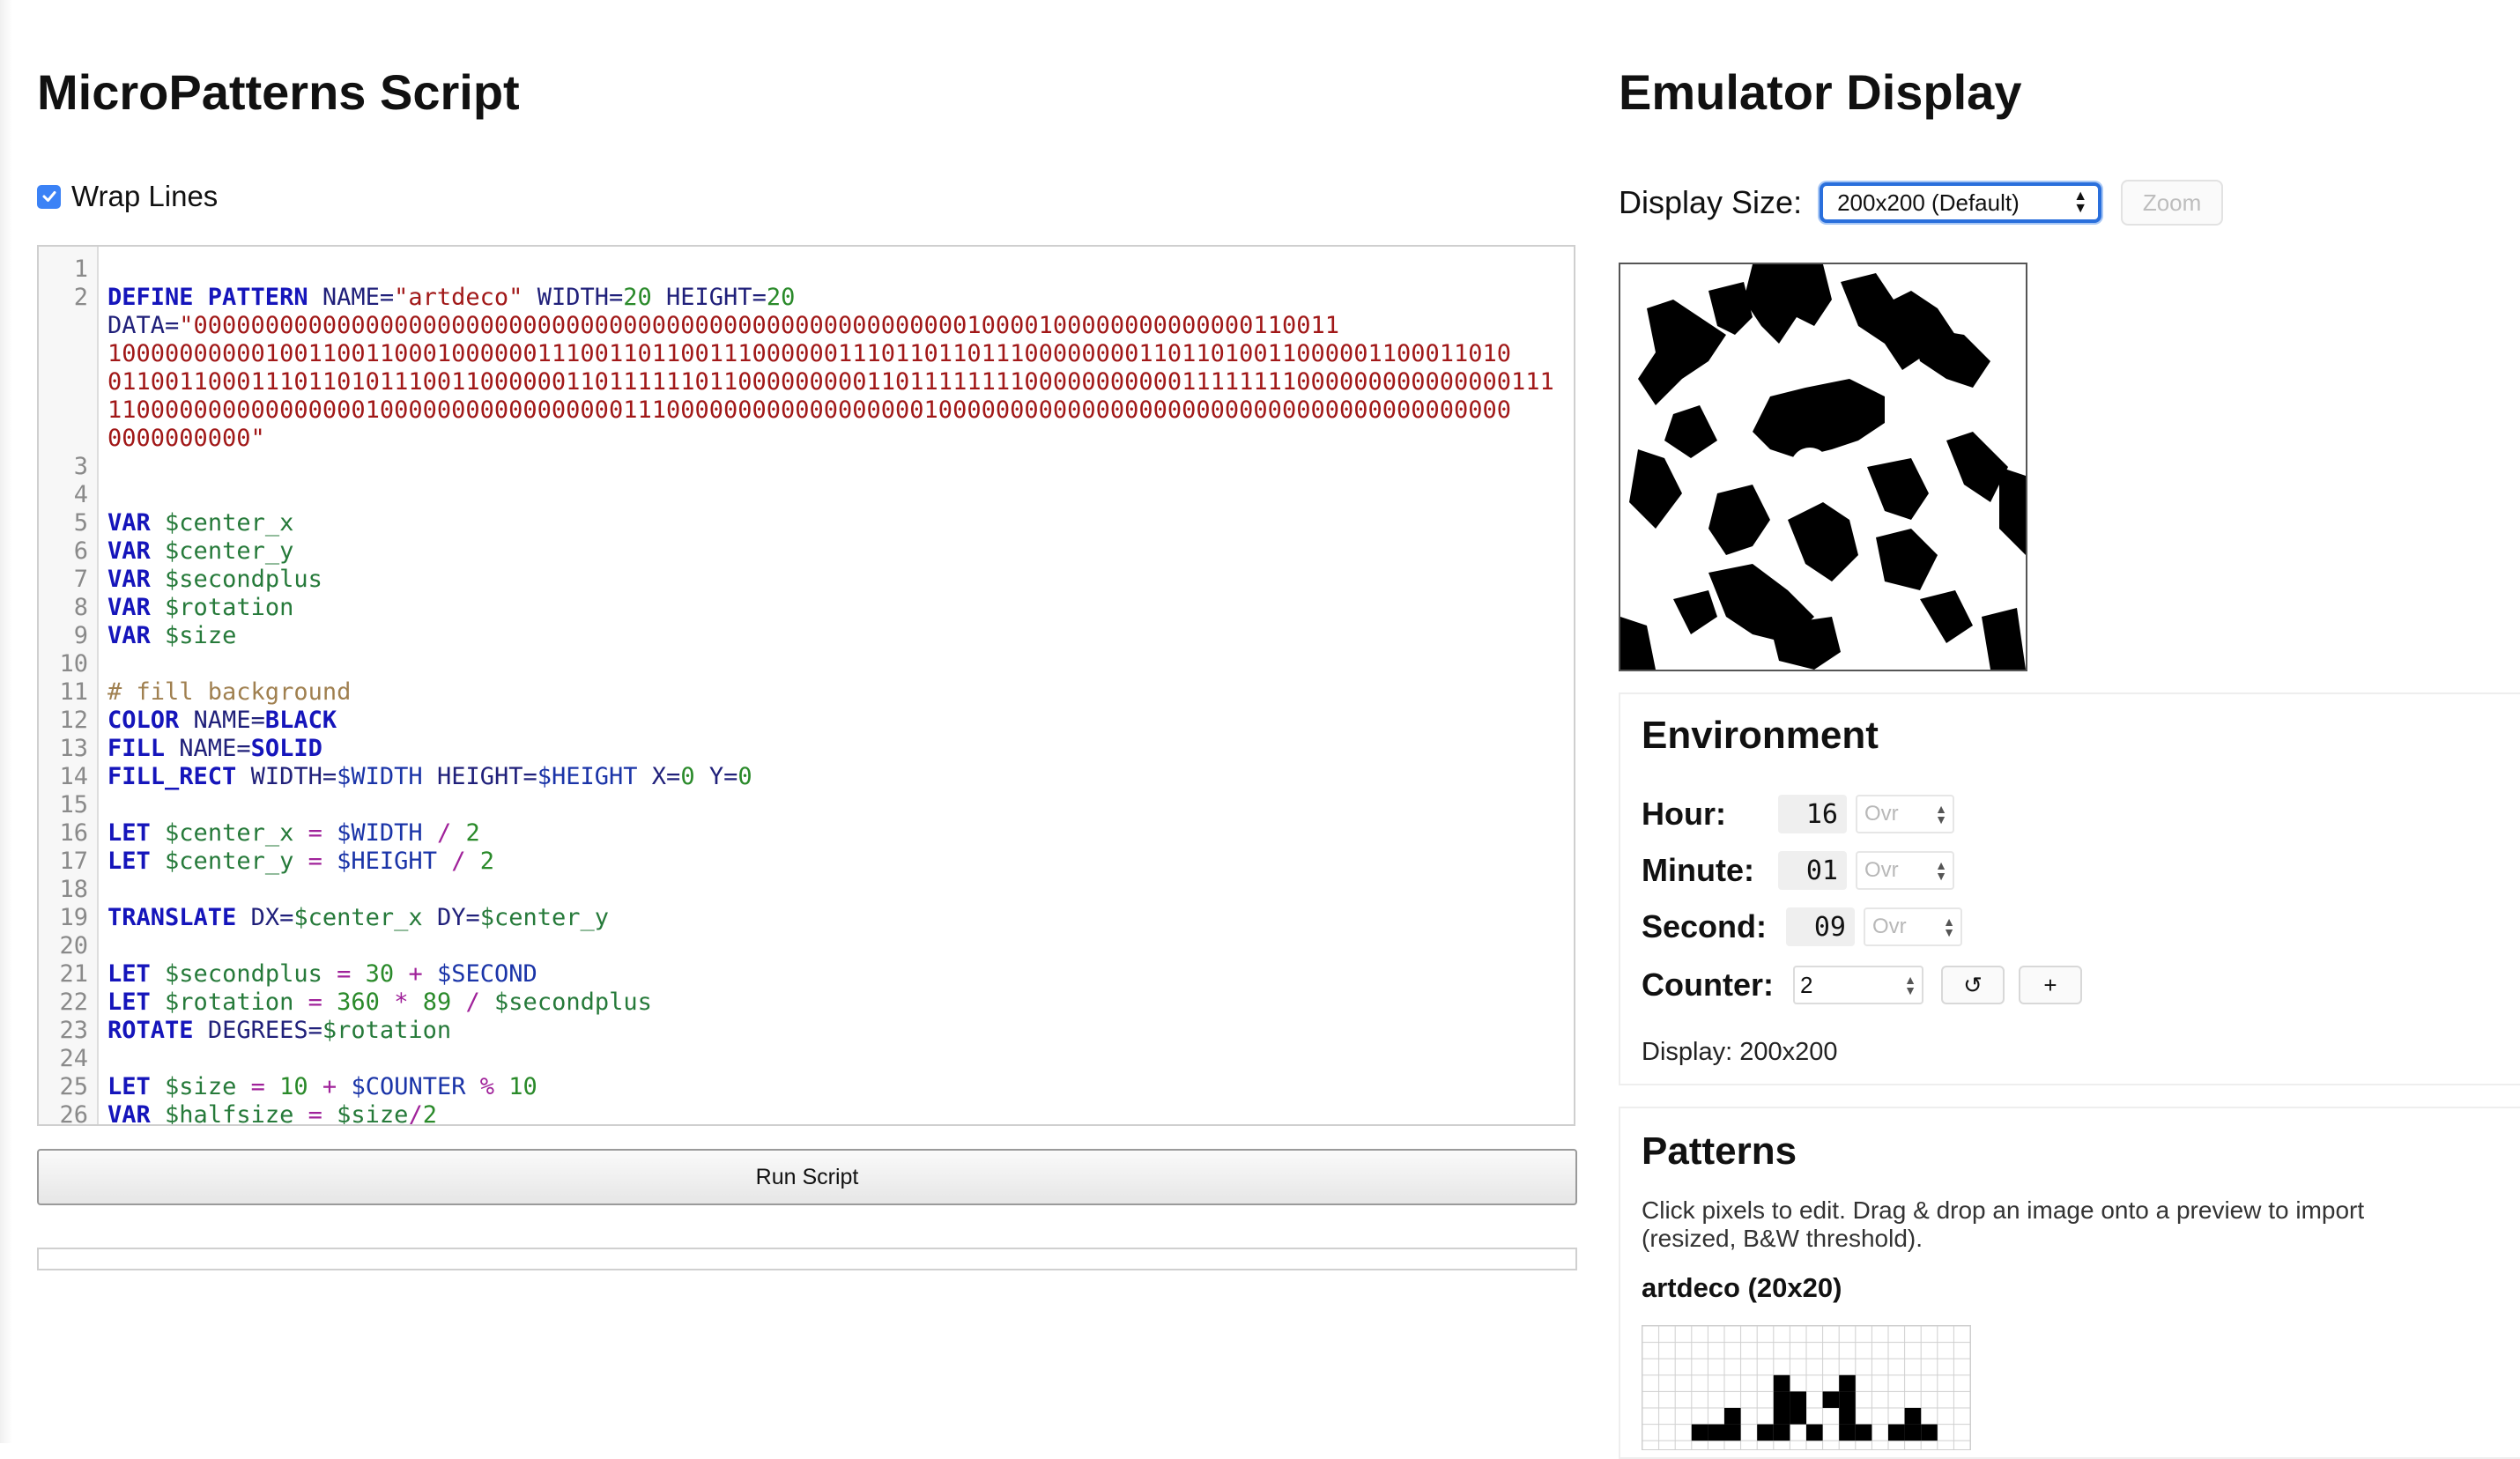 The height and width of the screenshot is (1459, 2520). I want to click on display-size-value: 200x200 (Default), so click(1928, 202).